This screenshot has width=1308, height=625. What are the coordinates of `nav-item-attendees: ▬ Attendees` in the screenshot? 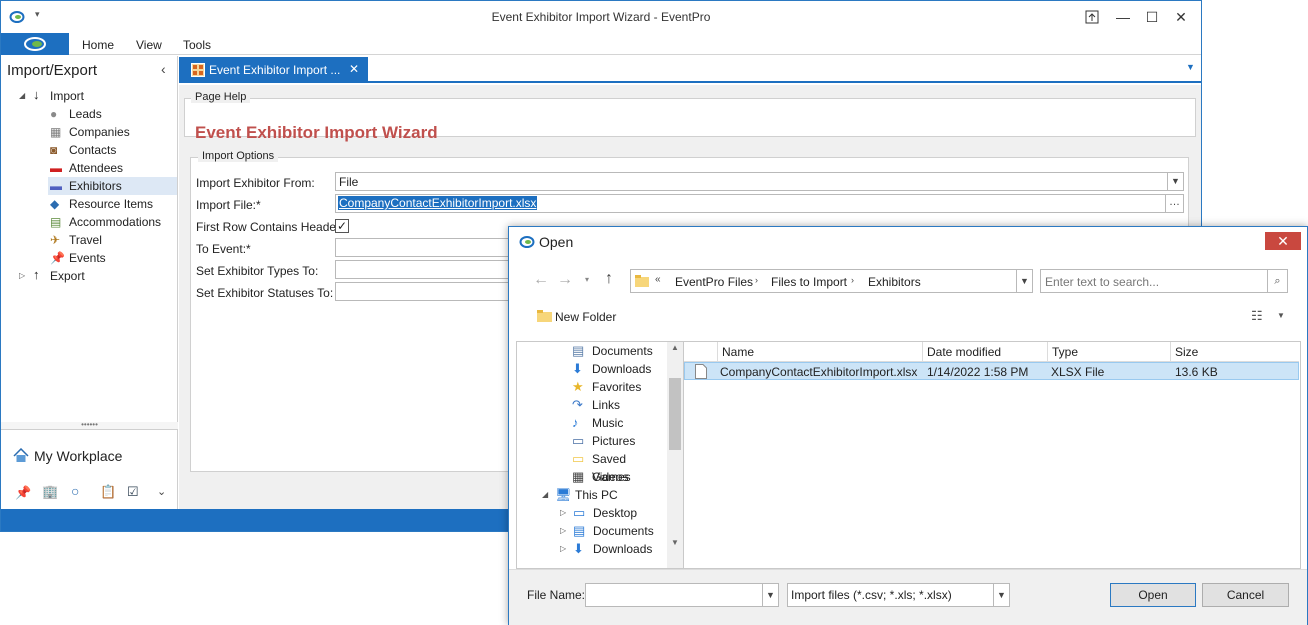 It's located at (112, 168).